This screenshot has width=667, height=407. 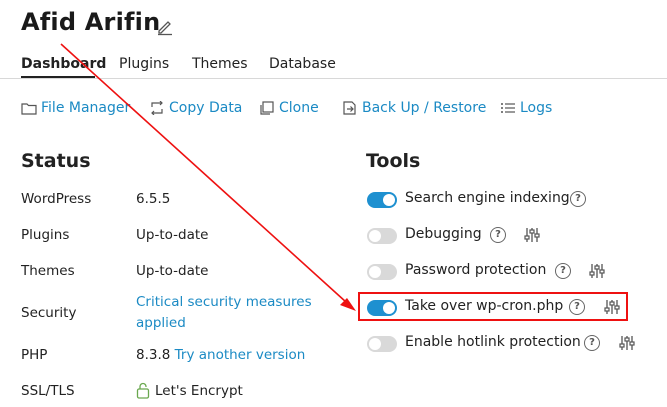 I want to click on search-indexing-label: Search engine indexing, so click(x=487, y=198).